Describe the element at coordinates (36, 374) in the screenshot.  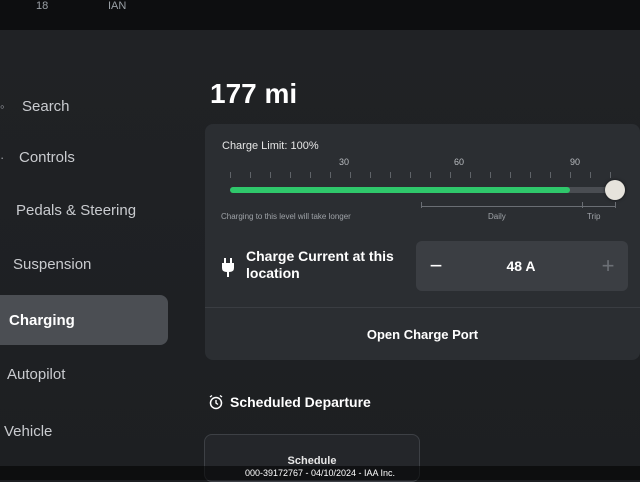
I see `sidebar-item-label: Autopilot` at that location.